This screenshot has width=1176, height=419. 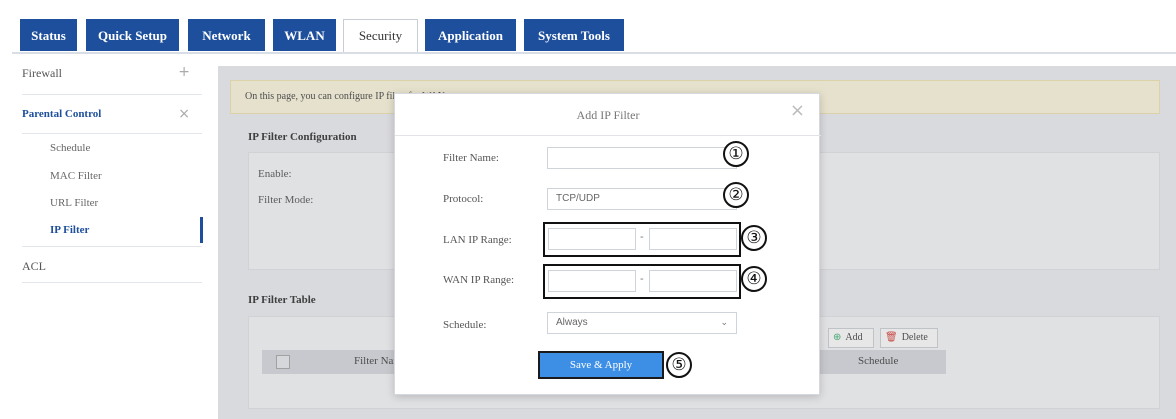 I want to click on lan-ip-range-label: LAN IP Range:, so click(x=477, y=240).